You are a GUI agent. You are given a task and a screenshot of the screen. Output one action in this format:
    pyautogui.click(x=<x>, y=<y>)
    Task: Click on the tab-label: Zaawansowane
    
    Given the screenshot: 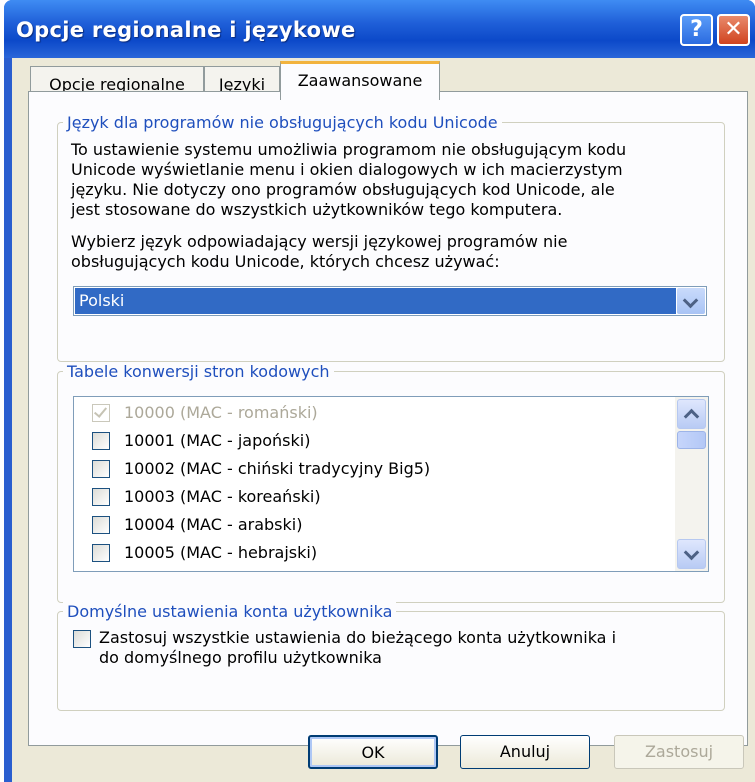 What is the action you would take?
    pyautogui.click(x=360, y=80)
    